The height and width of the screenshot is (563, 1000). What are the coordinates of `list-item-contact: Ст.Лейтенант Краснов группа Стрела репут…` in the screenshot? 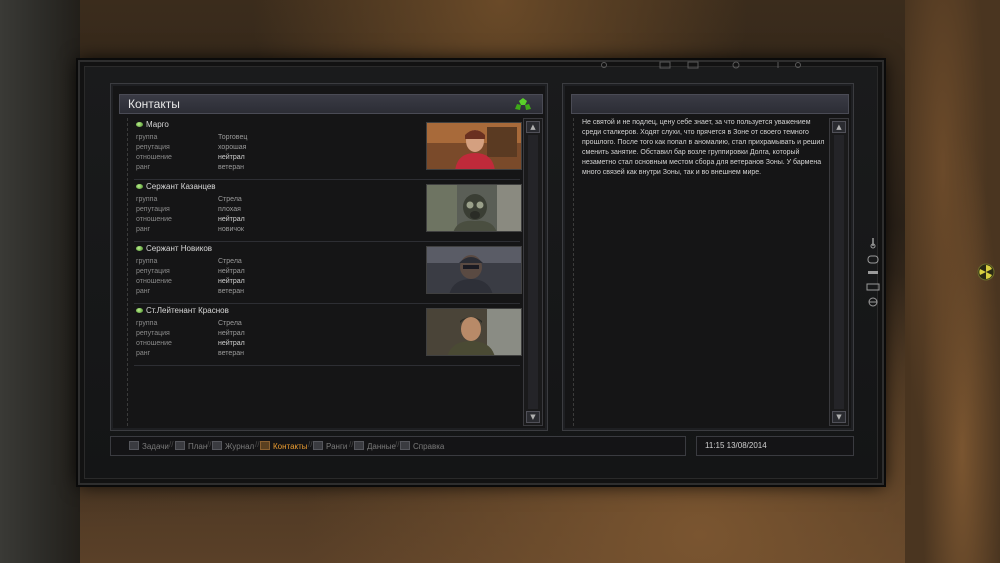 It's located at (328, 335).